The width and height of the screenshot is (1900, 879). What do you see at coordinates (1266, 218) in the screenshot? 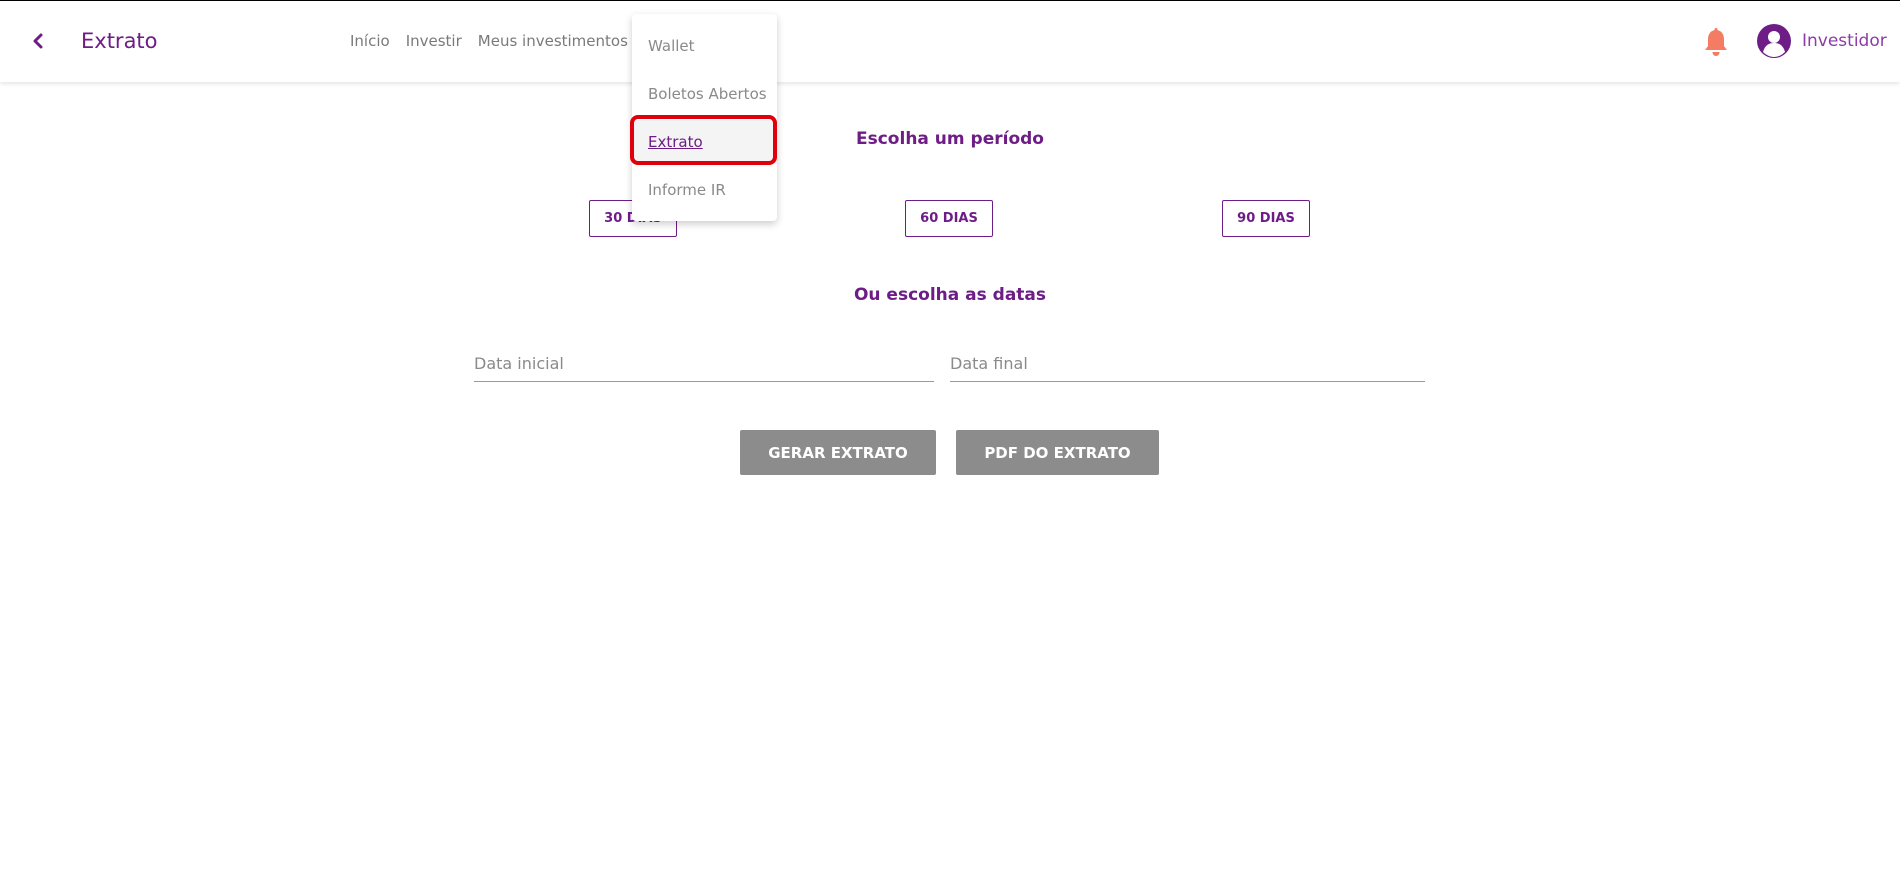
I see `period-90-button: 90 DIAS` at bounding box center [1266, 218].